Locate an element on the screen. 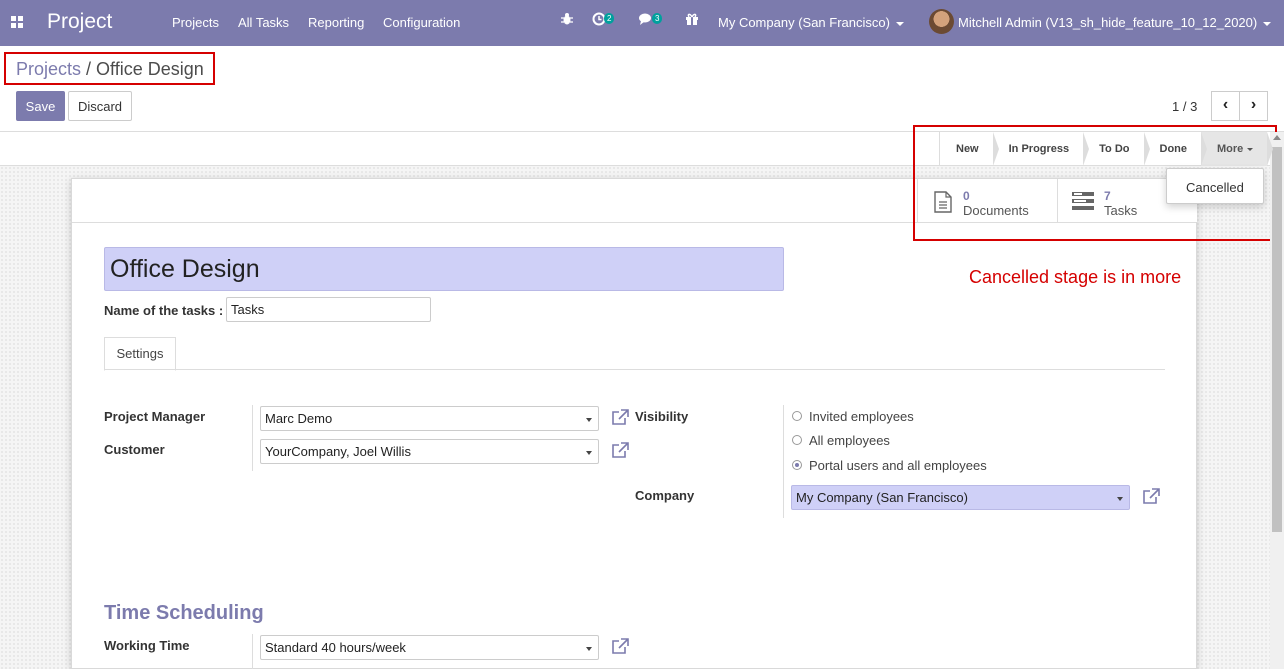 This screenshot has height=669, width=1284. save-button: Save is located at coordinates (40, 106).